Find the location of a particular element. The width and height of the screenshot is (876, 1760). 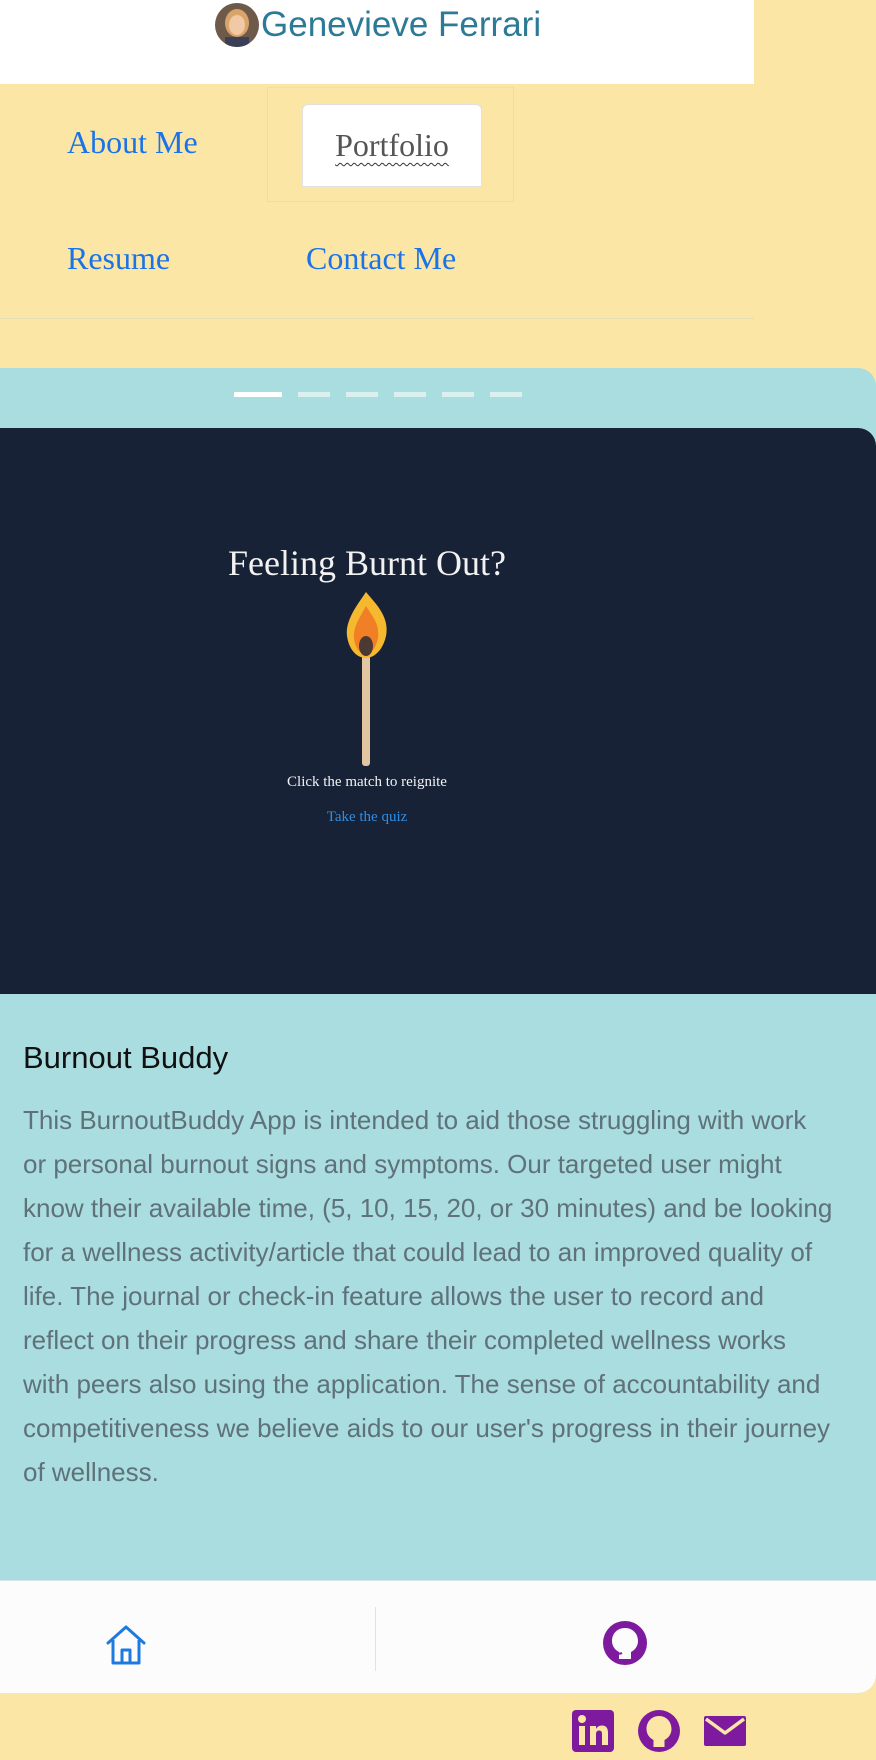

site-header: Genevieve Ferrari is located at coordinates (377, 42).